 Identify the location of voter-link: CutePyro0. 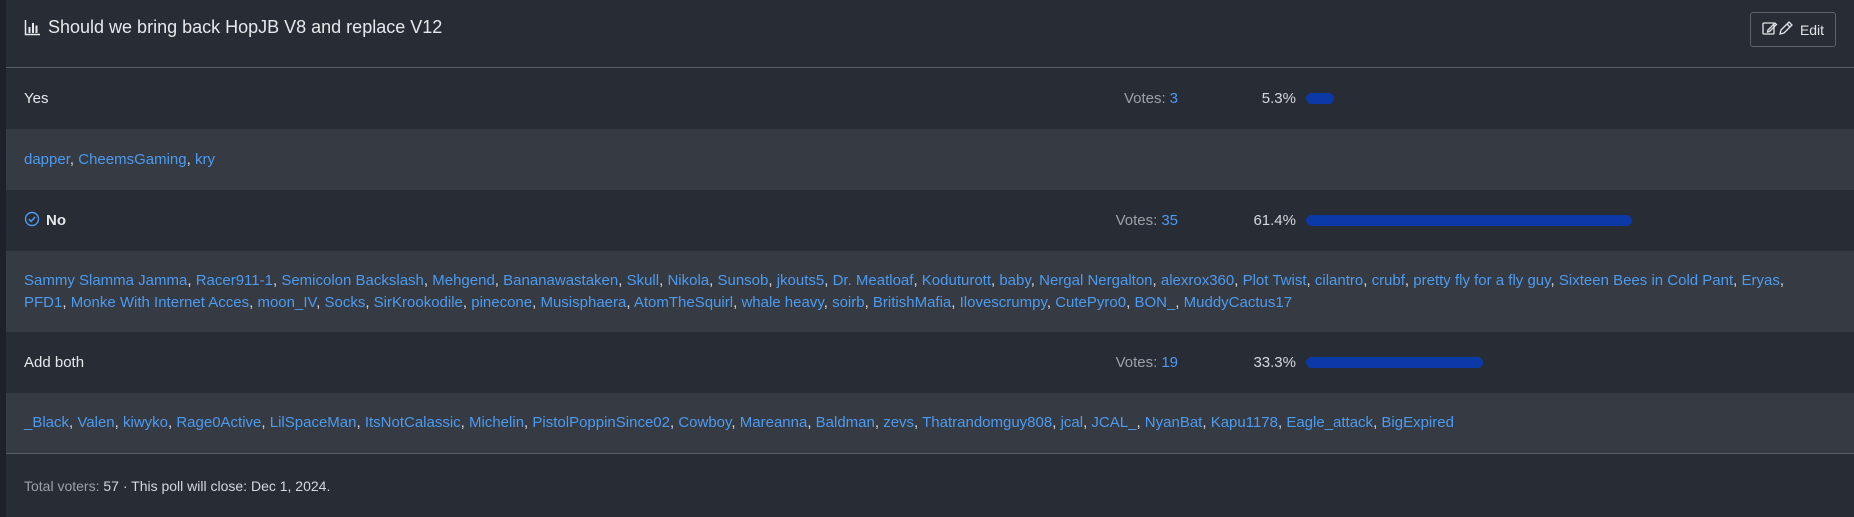
(1090, 302).